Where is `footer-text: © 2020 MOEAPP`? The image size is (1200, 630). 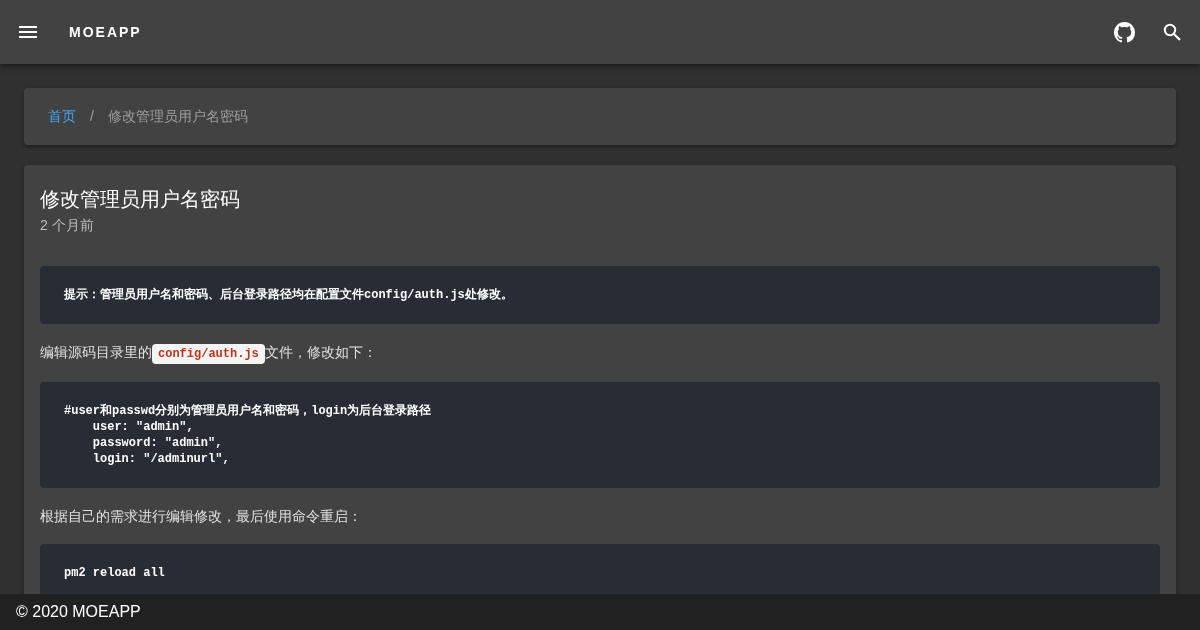 footer-text: © 2020 MOEAPP is located at coordinates (78, 612).